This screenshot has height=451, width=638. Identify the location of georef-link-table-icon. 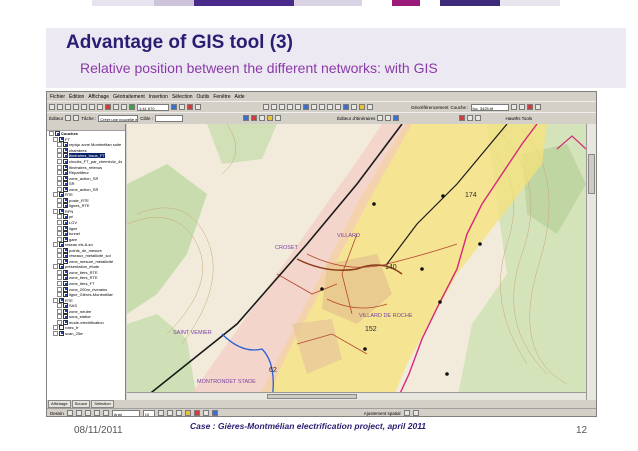
(537, 107).